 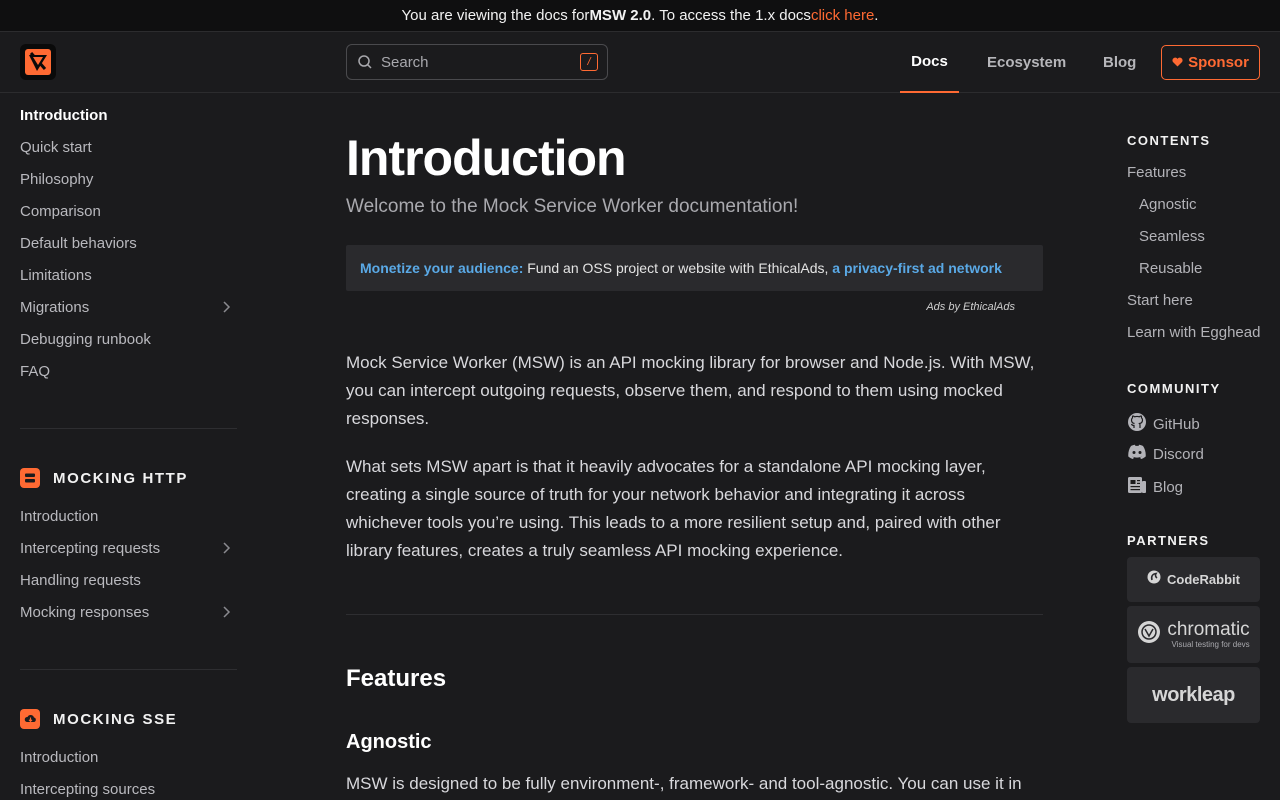 I want to click on partner-chromatic: chromatic Visual testing for devs, so click(x=1193, y=634).